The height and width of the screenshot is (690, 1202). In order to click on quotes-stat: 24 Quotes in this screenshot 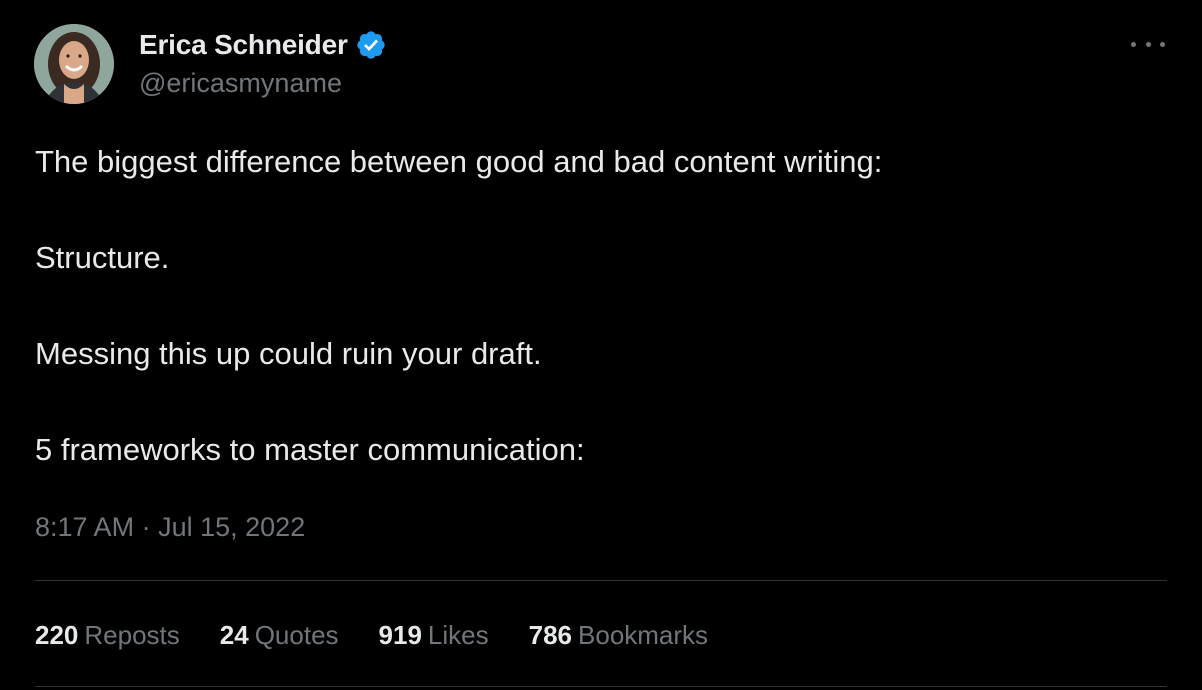, I will do `click(279, 635)`.